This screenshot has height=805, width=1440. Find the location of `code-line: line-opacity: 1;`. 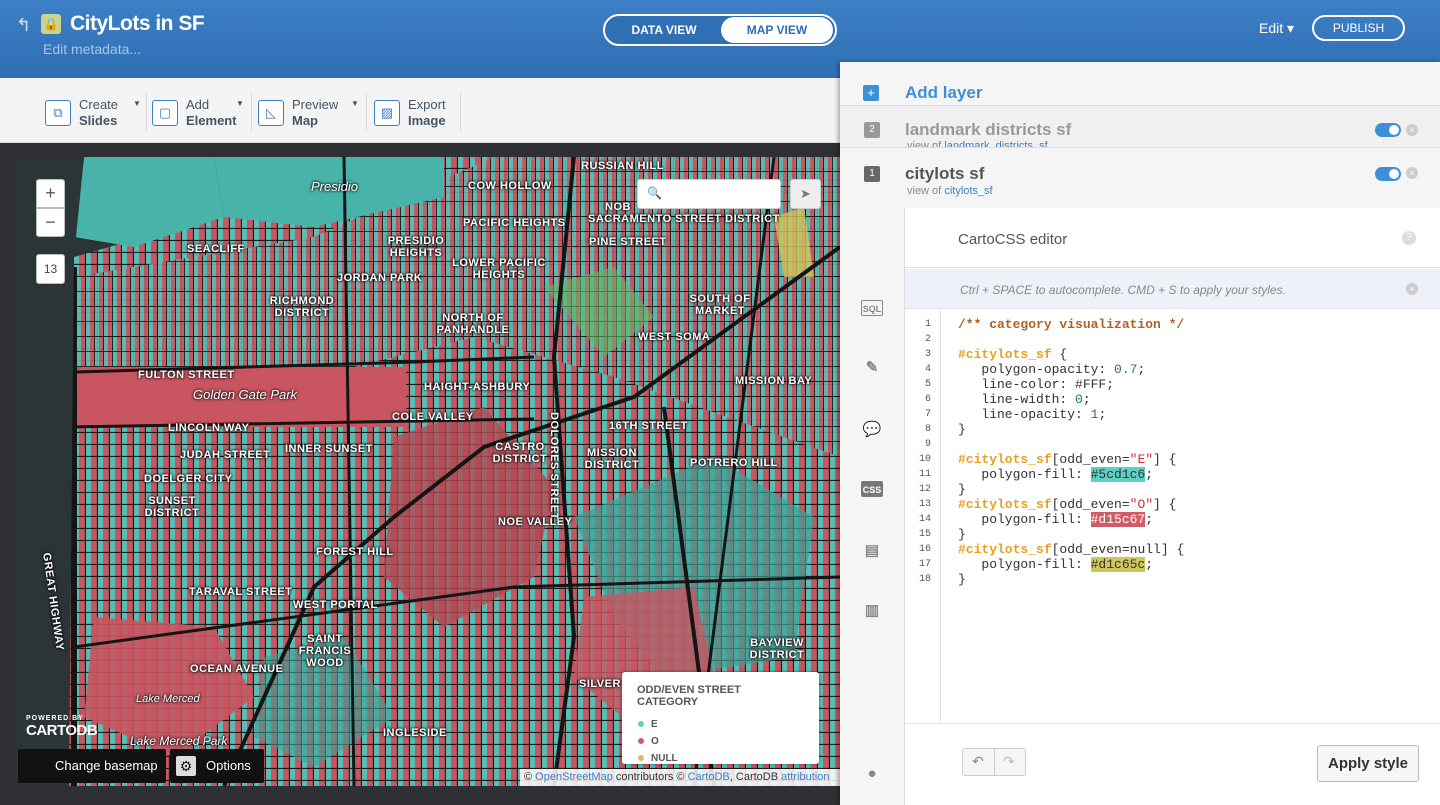

code-line: line-opacity: 1; is located at coordinates (1032, 414).